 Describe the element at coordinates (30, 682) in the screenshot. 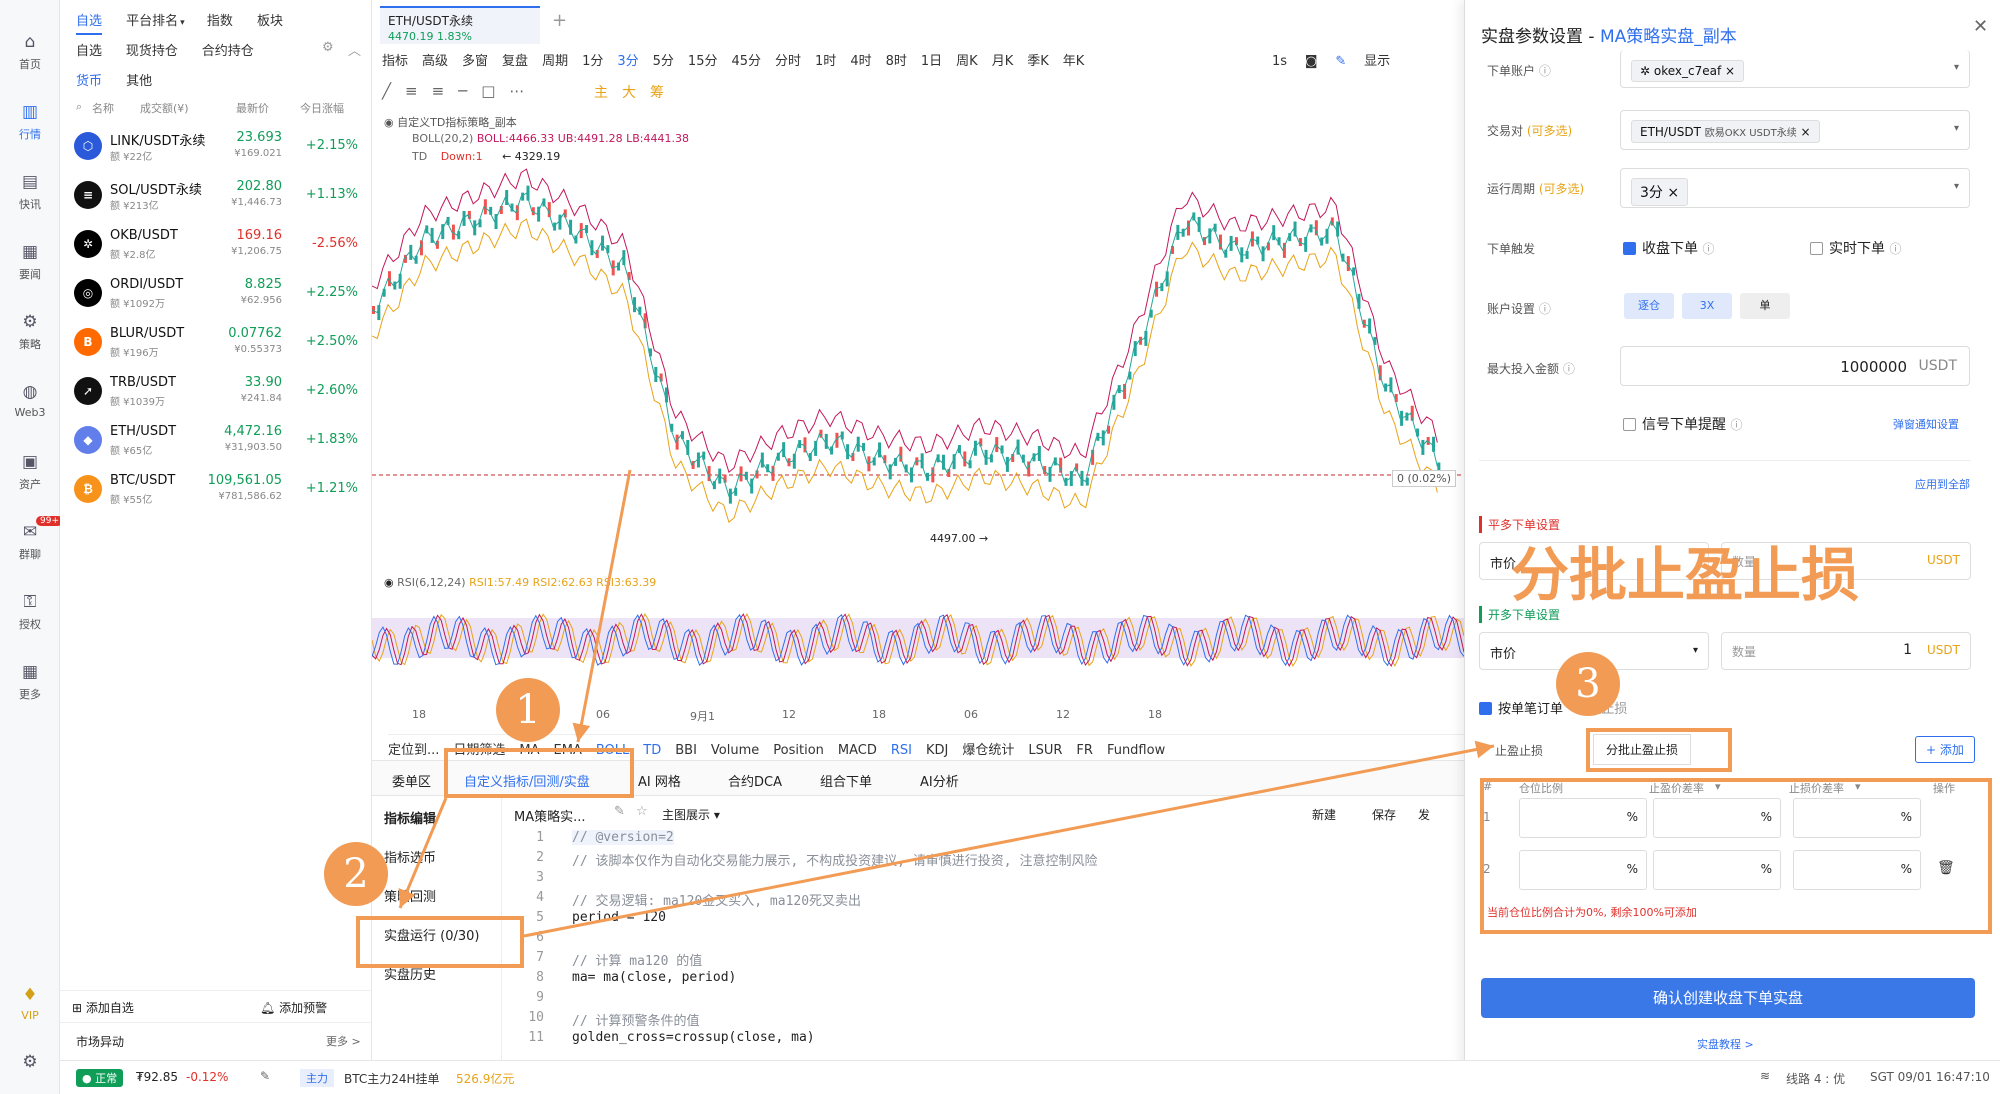

I see `nav-more: ▦ 更多` at that location.